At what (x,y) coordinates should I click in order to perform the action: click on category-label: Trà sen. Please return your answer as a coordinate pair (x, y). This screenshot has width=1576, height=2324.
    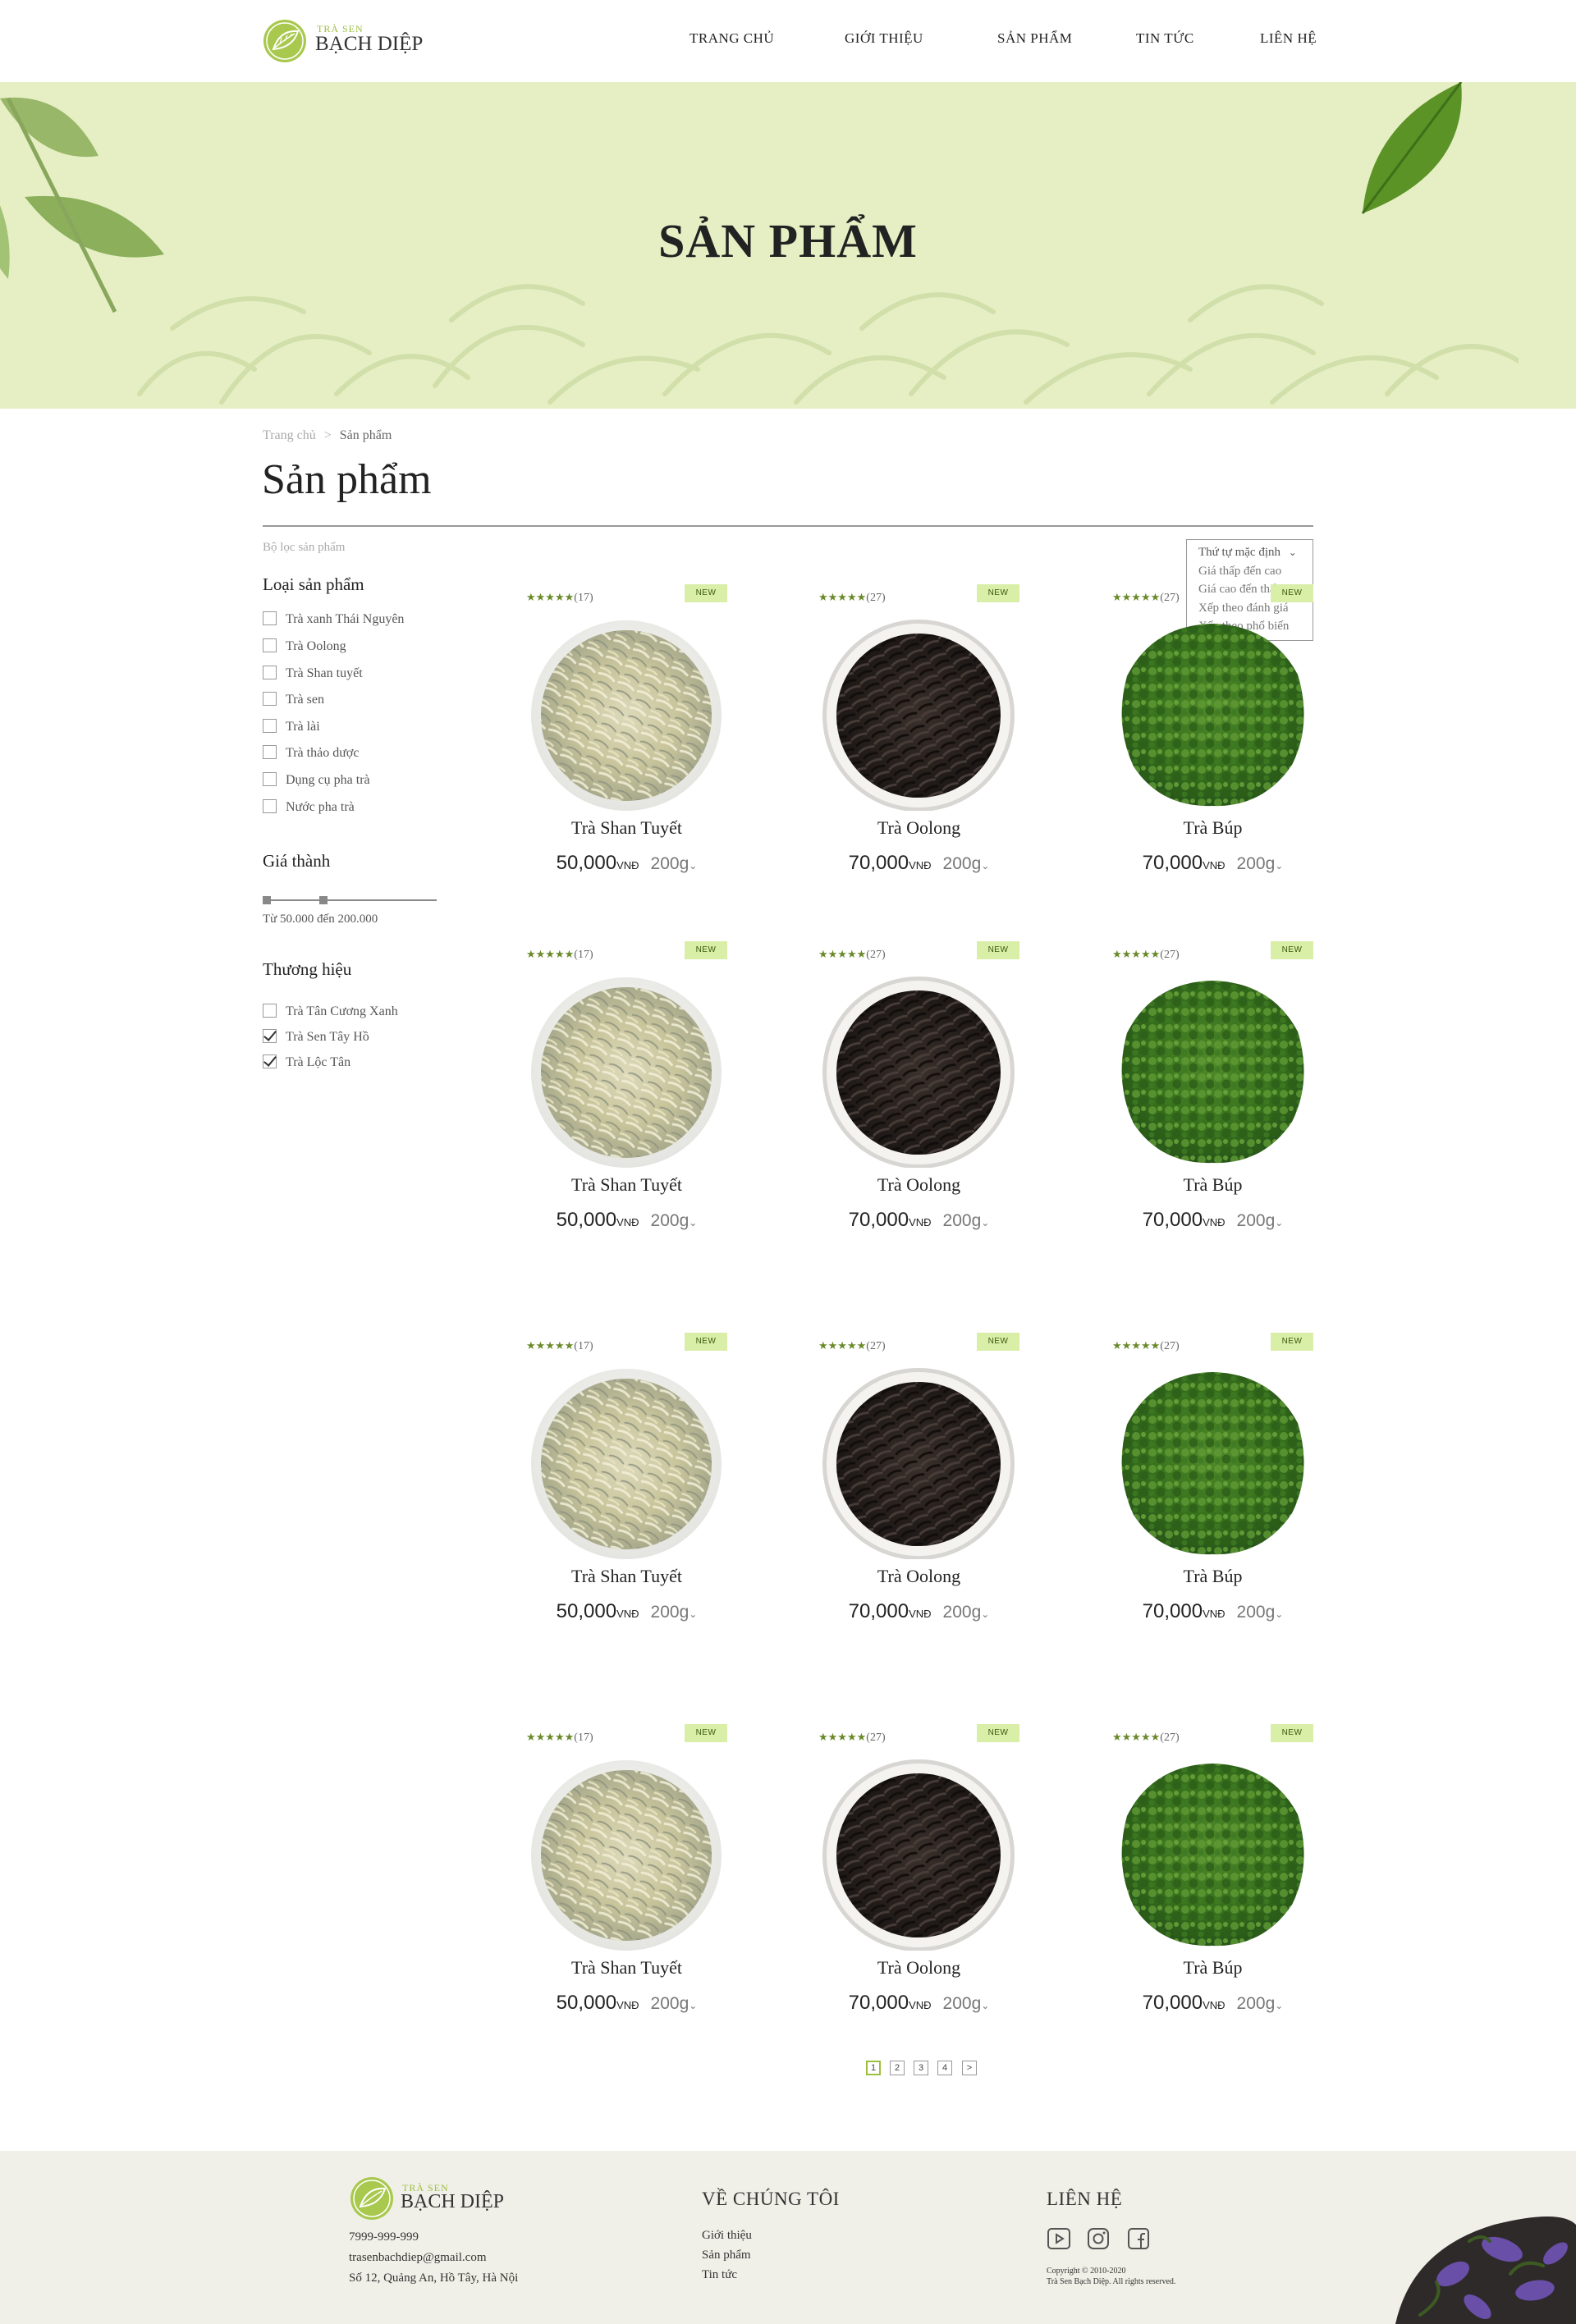
    Looking at the image, I should click on (305, 700).